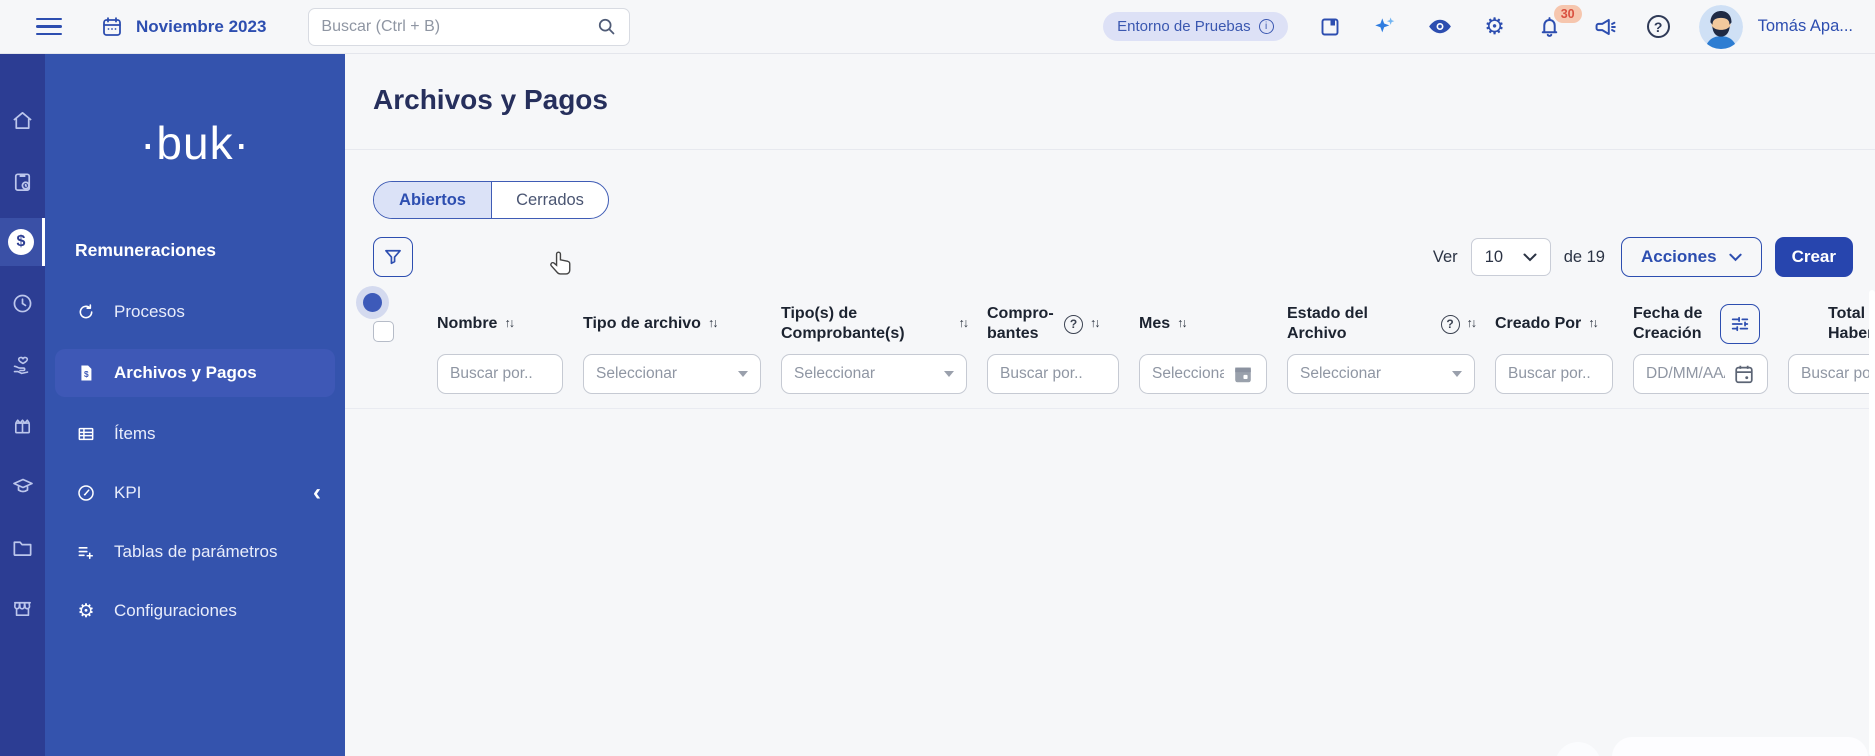 This screenshot has width=1875, height=756. Describe the element at coordinates (372, 302) in the screenshot. I see `selection-ripple-dot` at that location.